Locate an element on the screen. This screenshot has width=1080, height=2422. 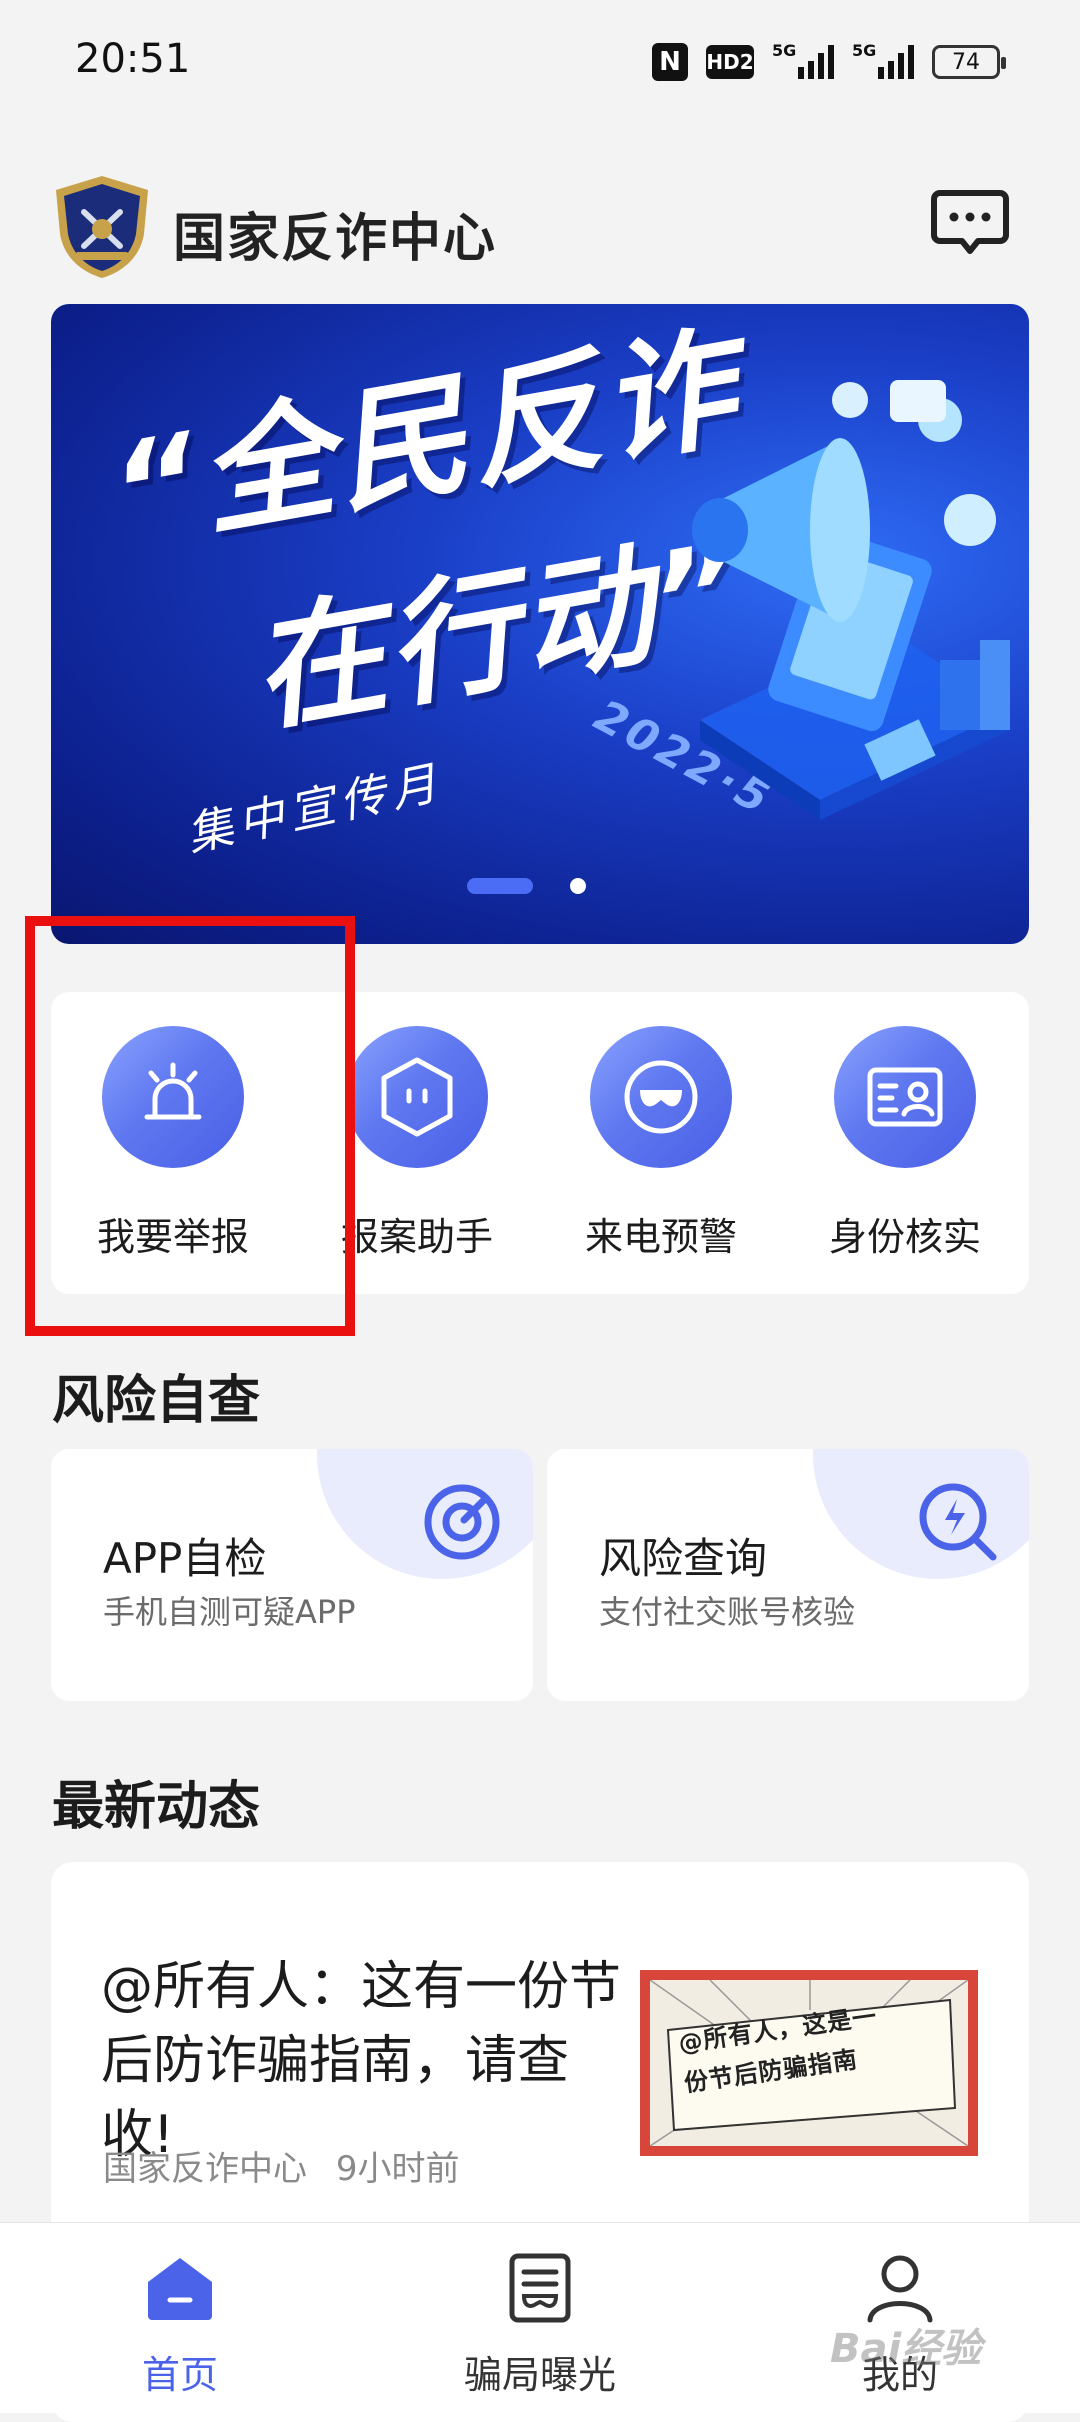
home-icon is located at coordinates (180, 2289).